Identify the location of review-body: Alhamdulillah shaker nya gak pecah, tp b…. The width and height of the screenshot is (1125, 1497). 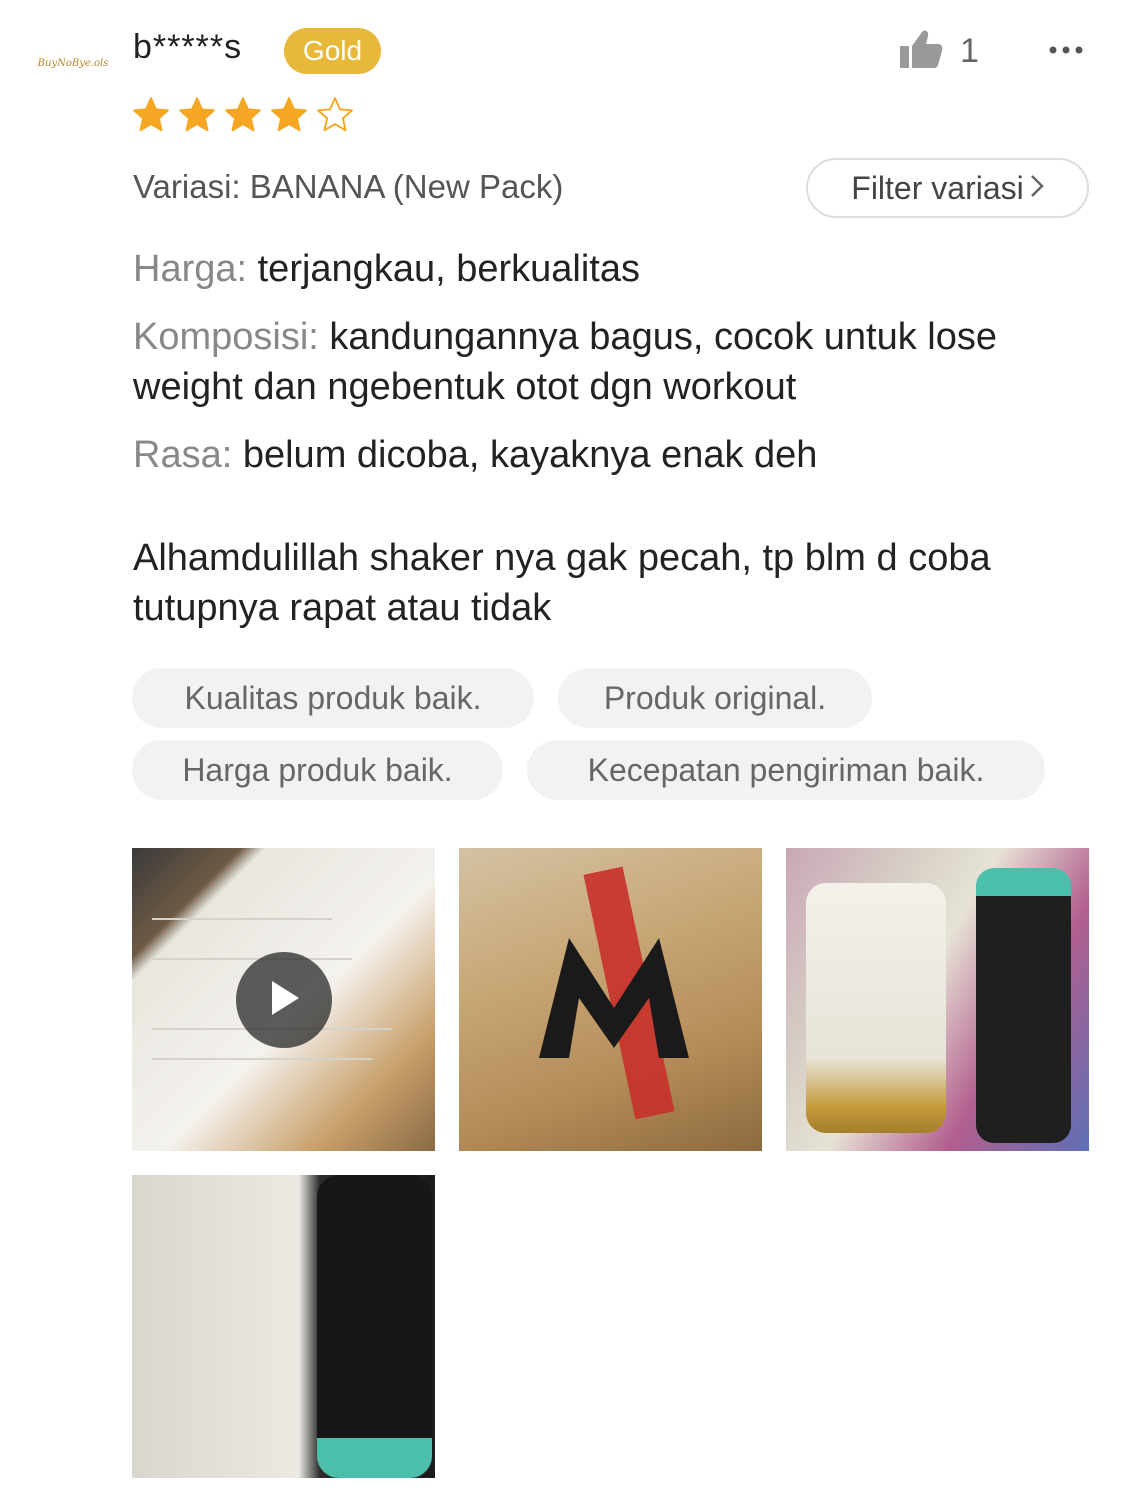
(562, 583).